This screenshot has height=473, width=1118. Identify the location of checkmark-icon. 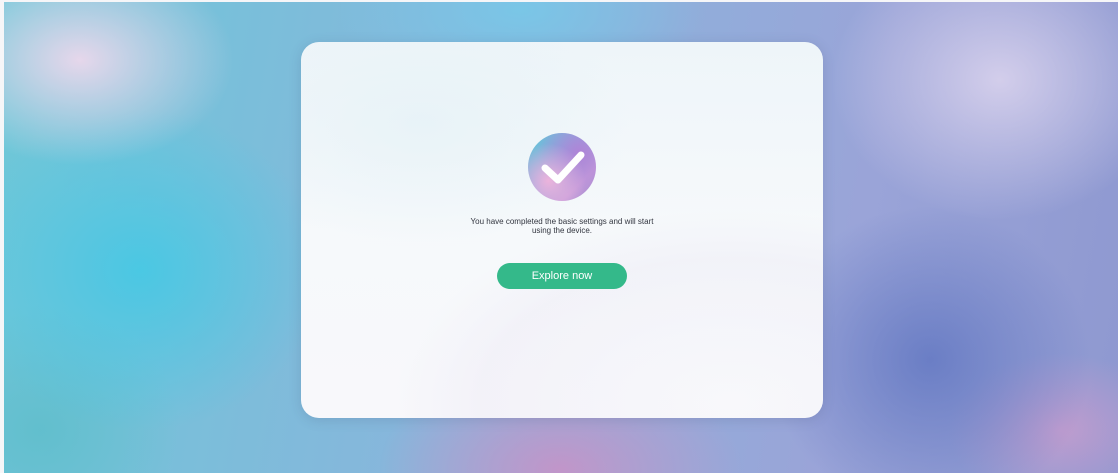
(563, 167).